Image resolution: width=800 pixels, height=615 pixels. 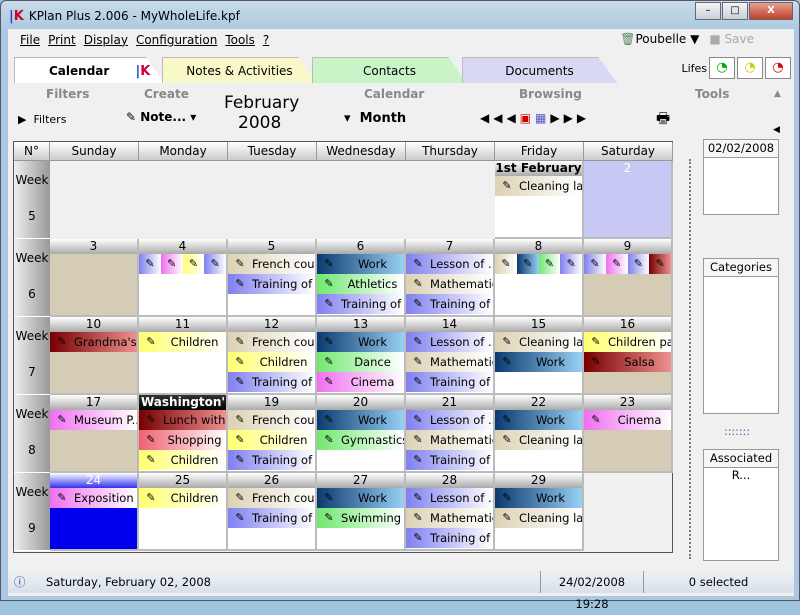 I want to click on minimize-button: –, so click(x=708, y=11).